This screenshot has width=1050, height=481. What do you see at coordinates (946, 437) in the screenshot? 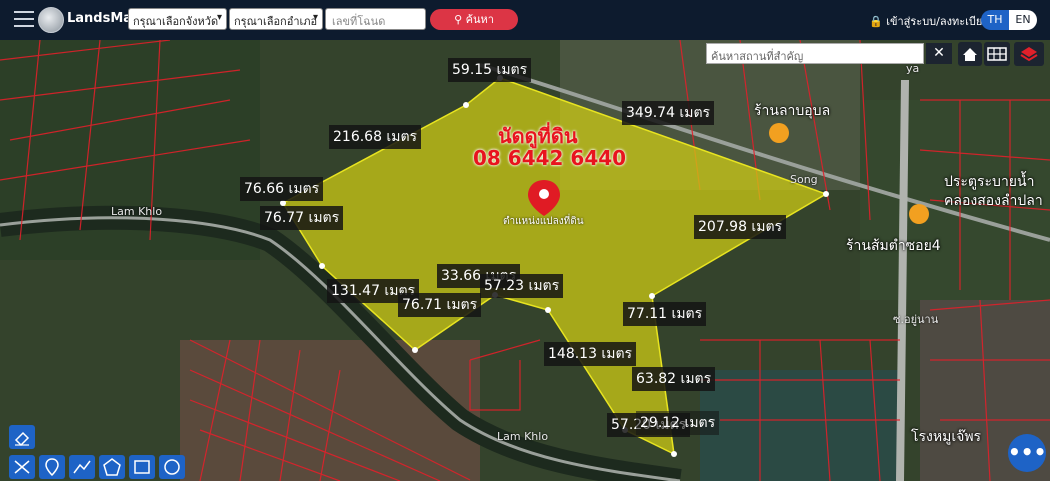
I see `place-label: โรงหมูเจ๊พร` at bounding box center [946, 437].